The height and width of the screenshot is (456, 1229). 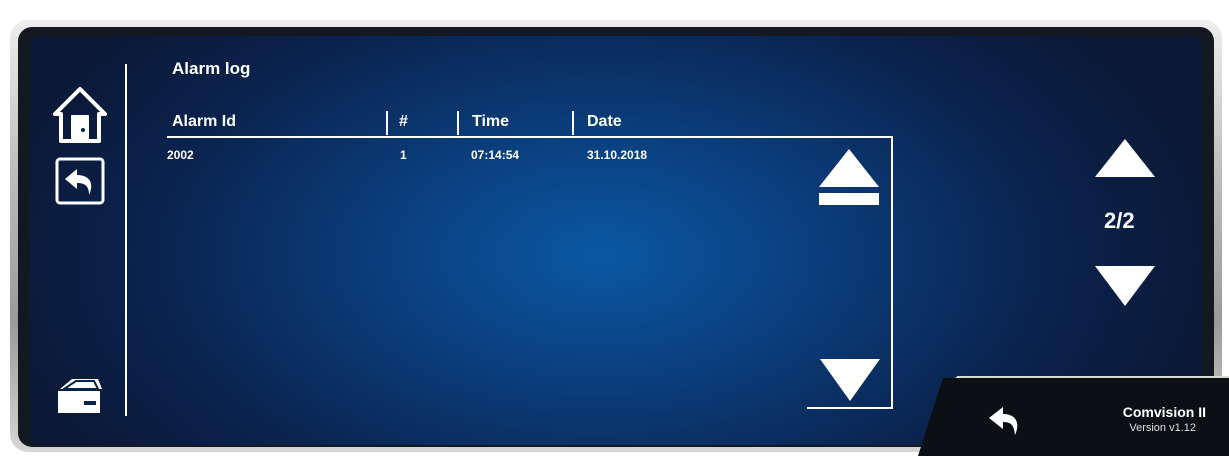 What do you see at coordinates (1119, 220) in the screenshot?
I see `page-indicator: 2/2` at bounding box center [1119, 220].